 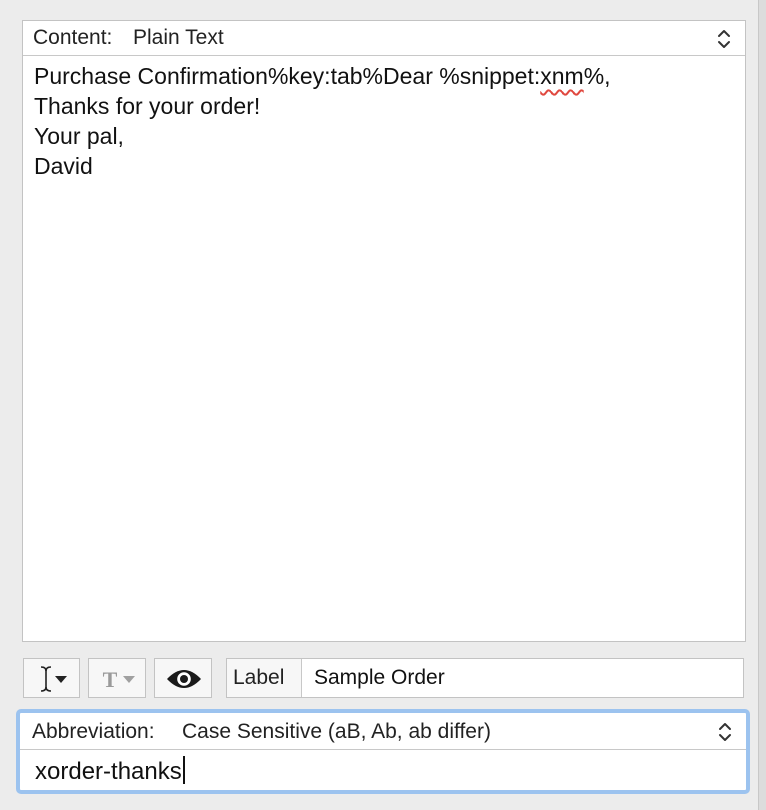 What do you see at coordinates (485, 678) in the screenshot?
I see `label-field-group: Label Sample Order` at bounding box center [485, 678].